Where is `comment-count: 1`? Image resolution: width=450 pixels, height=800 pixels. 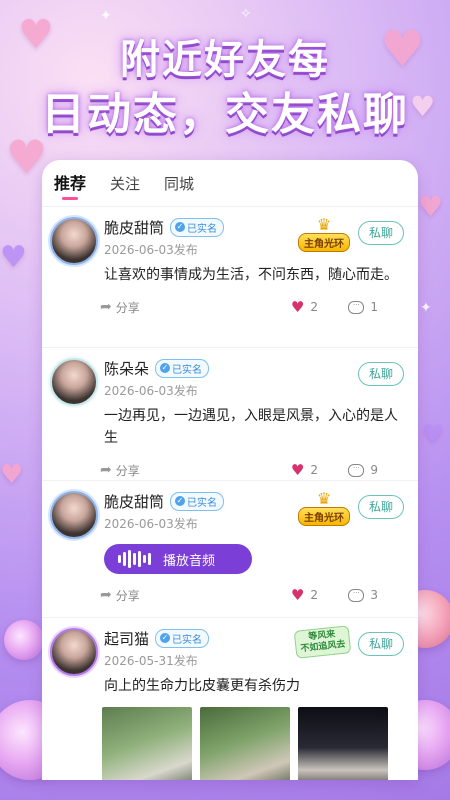 comment-count: 1 is located at coordinates (374, 307).